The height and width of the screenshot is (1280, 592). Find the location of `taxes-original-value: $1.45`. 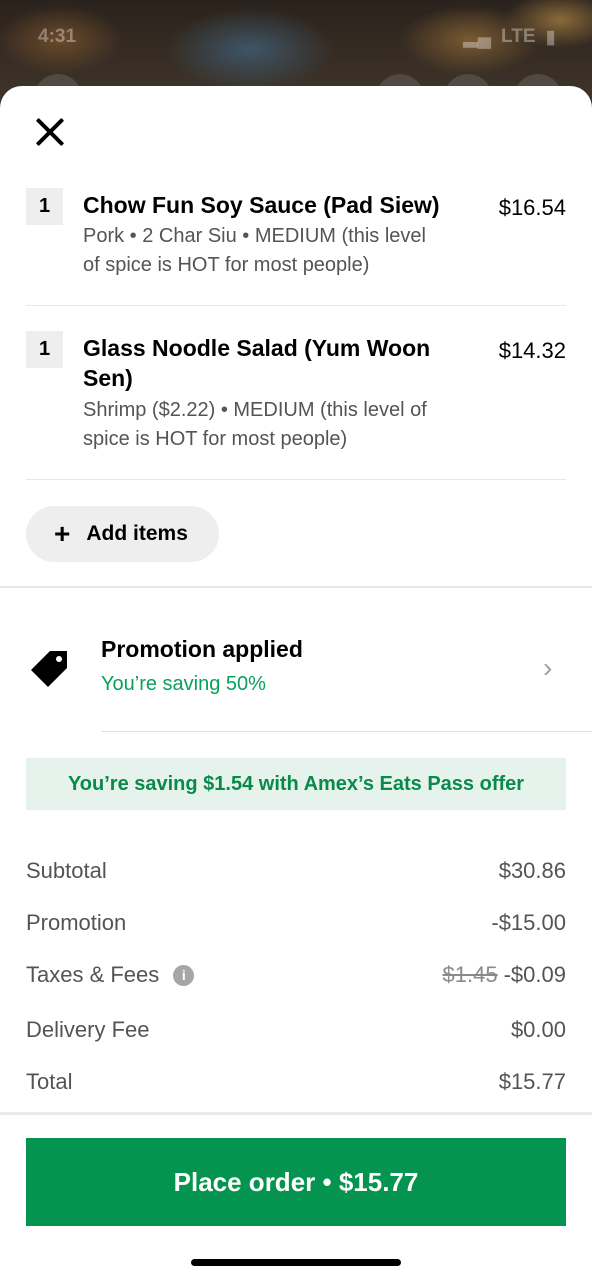

taxes-original-value: $1.45 is located at coordinates (470, 974).